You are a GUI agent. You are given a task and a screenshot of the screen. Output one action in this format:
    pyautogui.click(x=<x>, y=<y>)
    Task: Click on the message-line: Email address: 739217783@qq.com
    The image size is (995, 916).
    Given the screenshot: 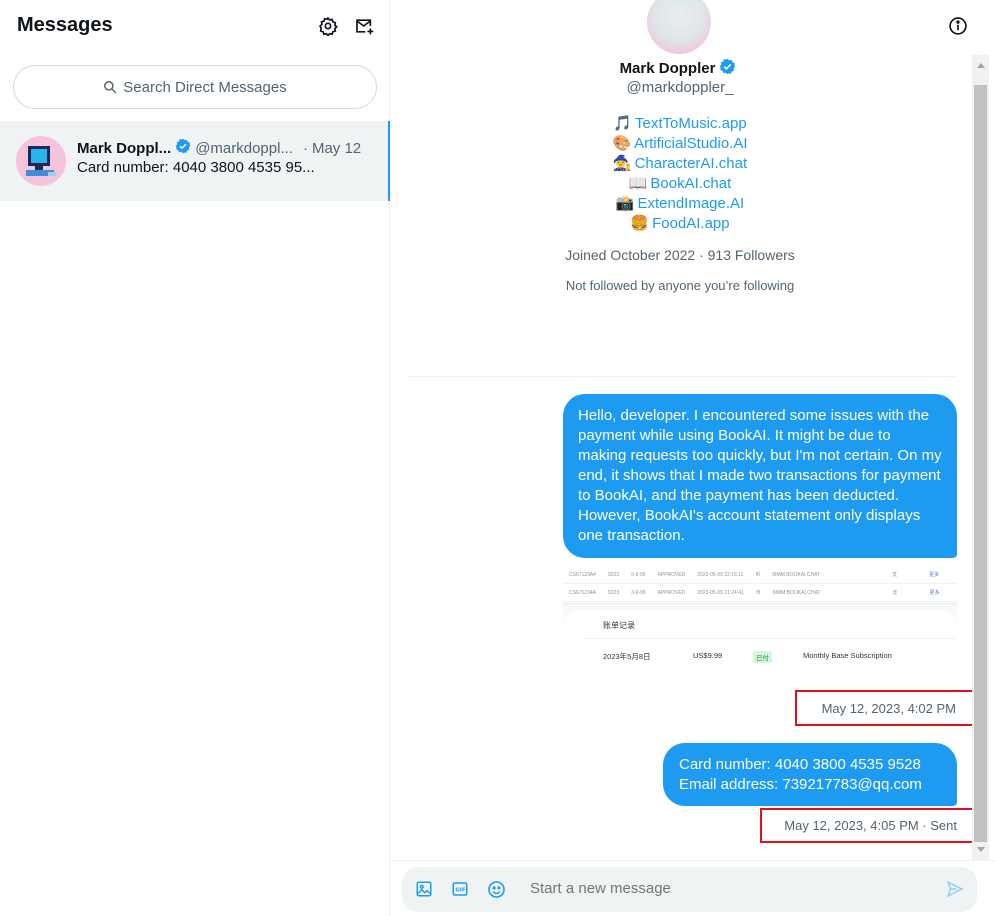 What is the action you would take?
    pyautogui.click(x=800, y=784)
    